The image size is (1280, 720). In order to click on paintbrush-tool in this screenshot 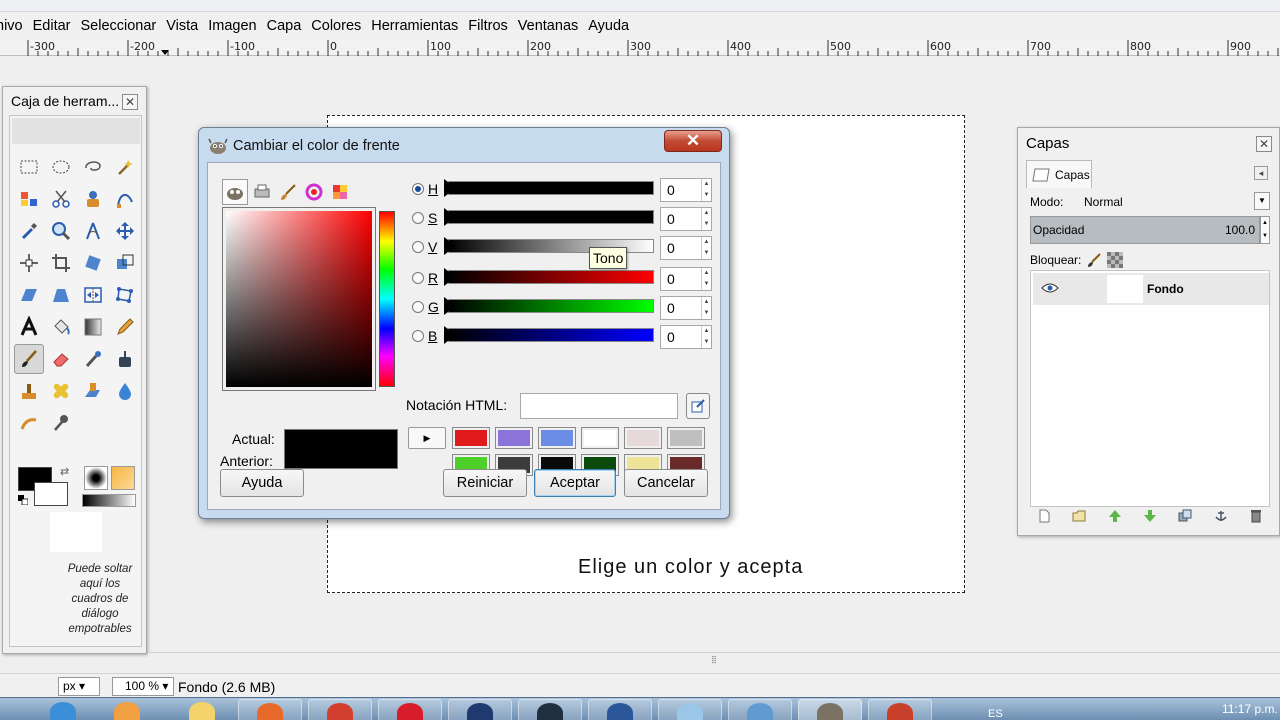, I will do `click(29, 359)`.